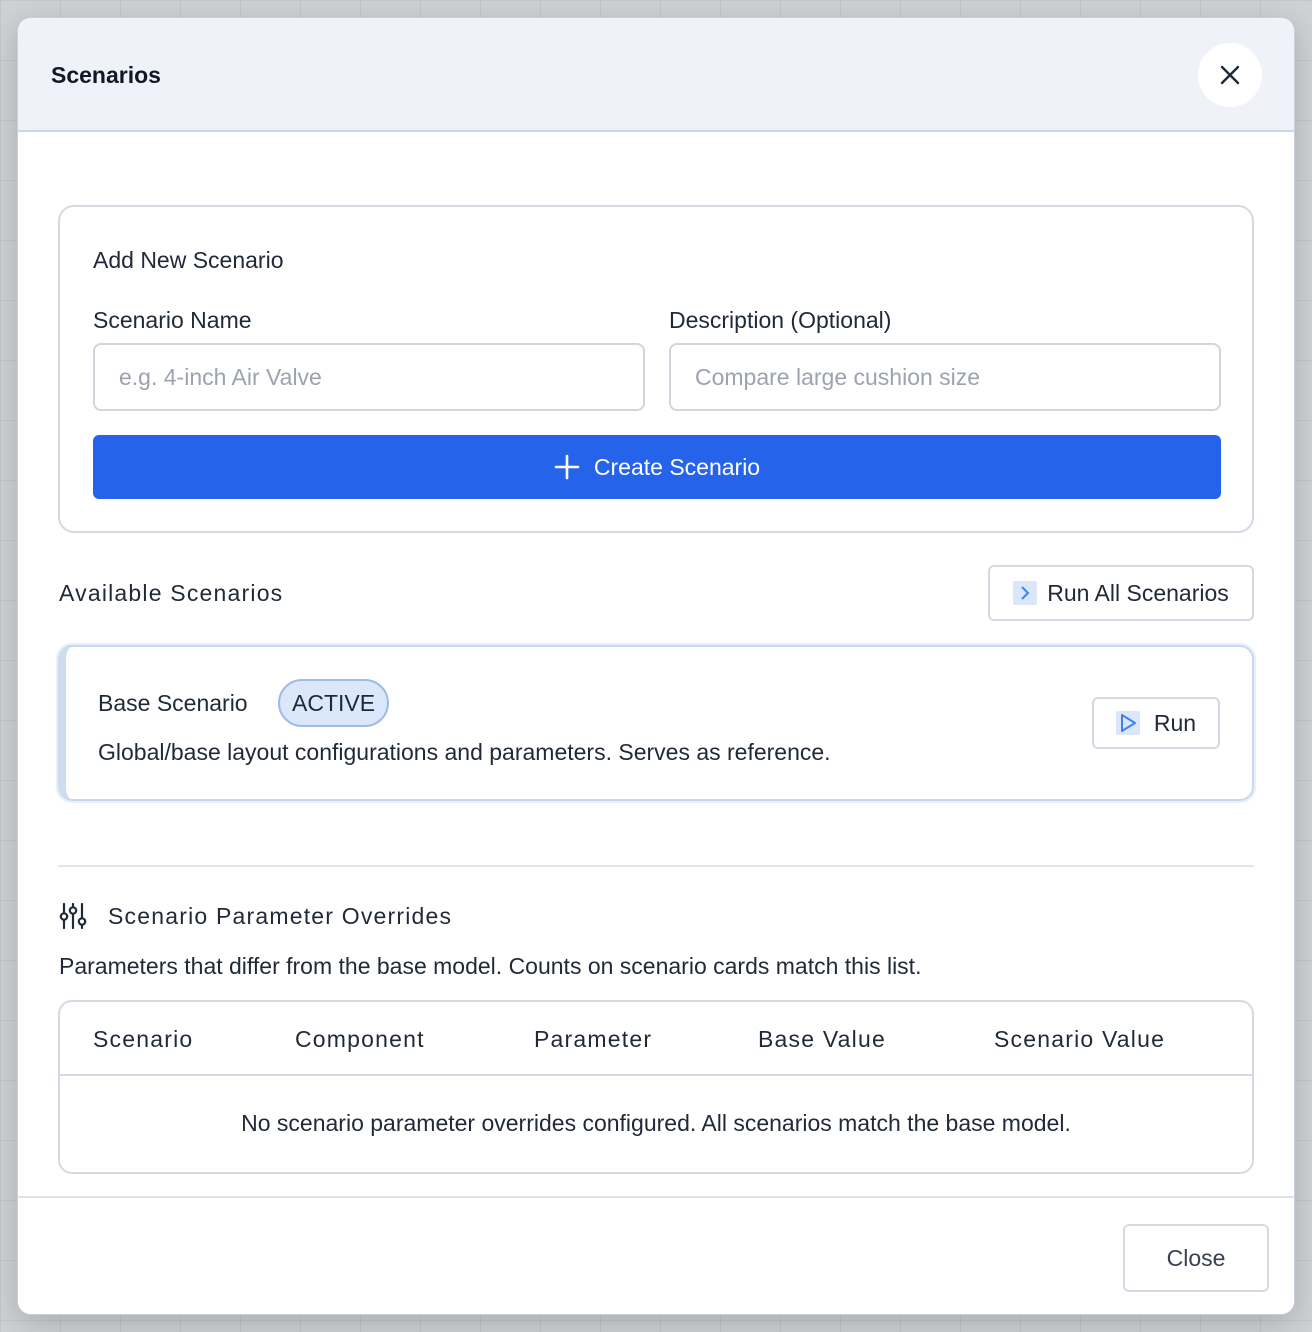 The image size is (1312, 1332). I want to click on create-scenario-button: Create Scenario, so click(657, 467).